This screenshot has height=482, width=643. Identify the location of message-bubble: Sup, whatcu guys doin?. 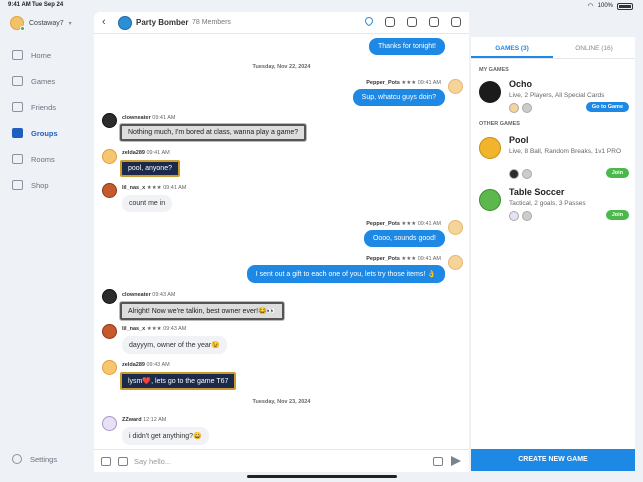
(398, 97).